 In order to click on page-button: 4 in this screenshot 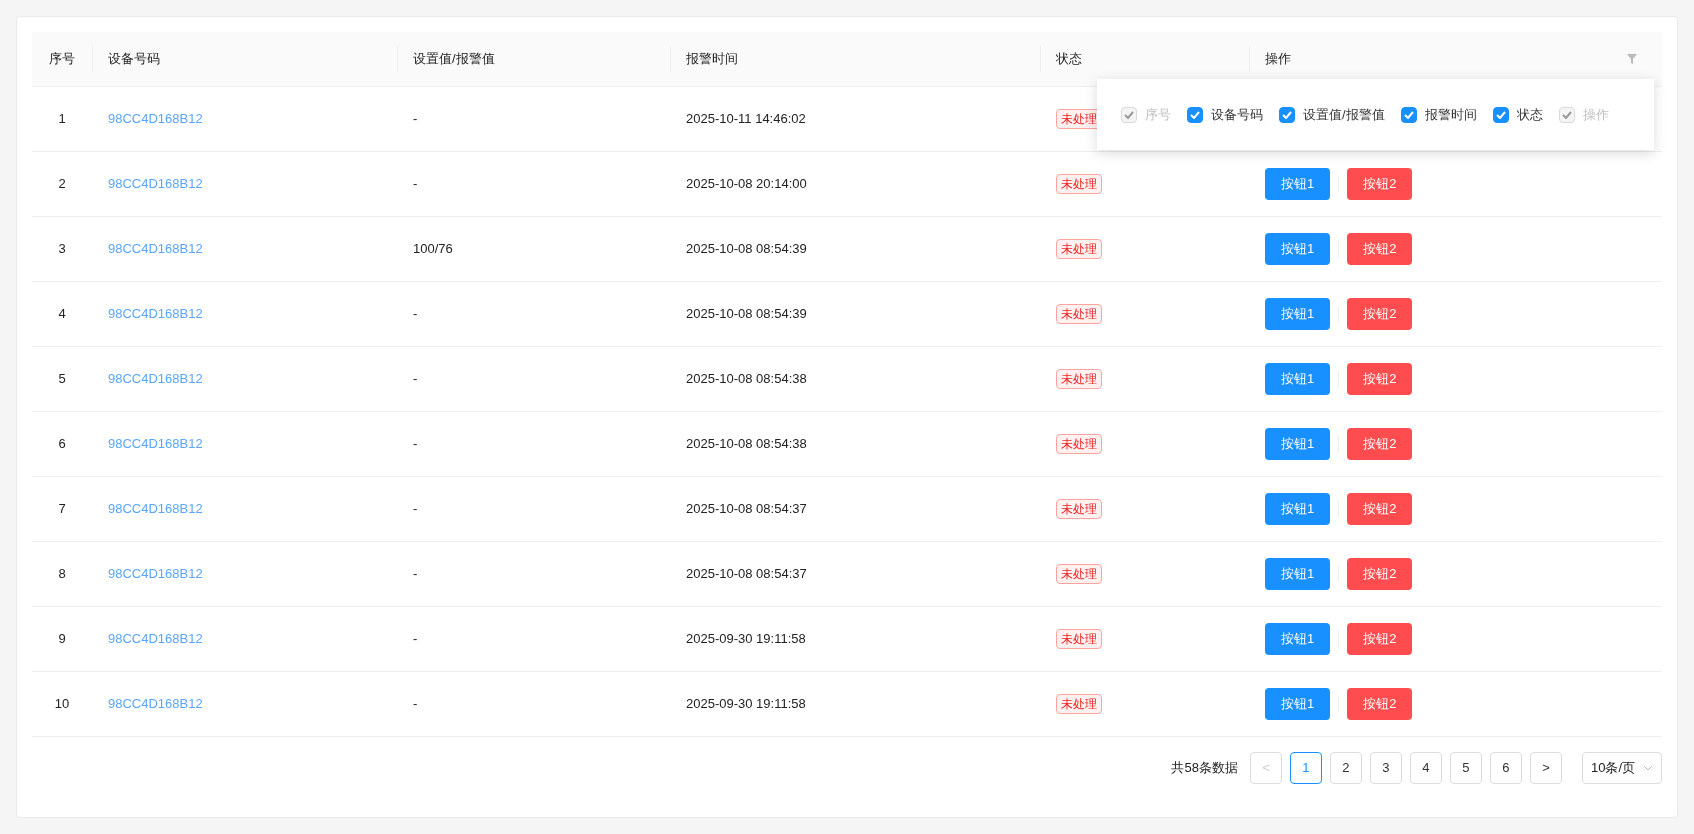, I will do `click(1425, 768)`.